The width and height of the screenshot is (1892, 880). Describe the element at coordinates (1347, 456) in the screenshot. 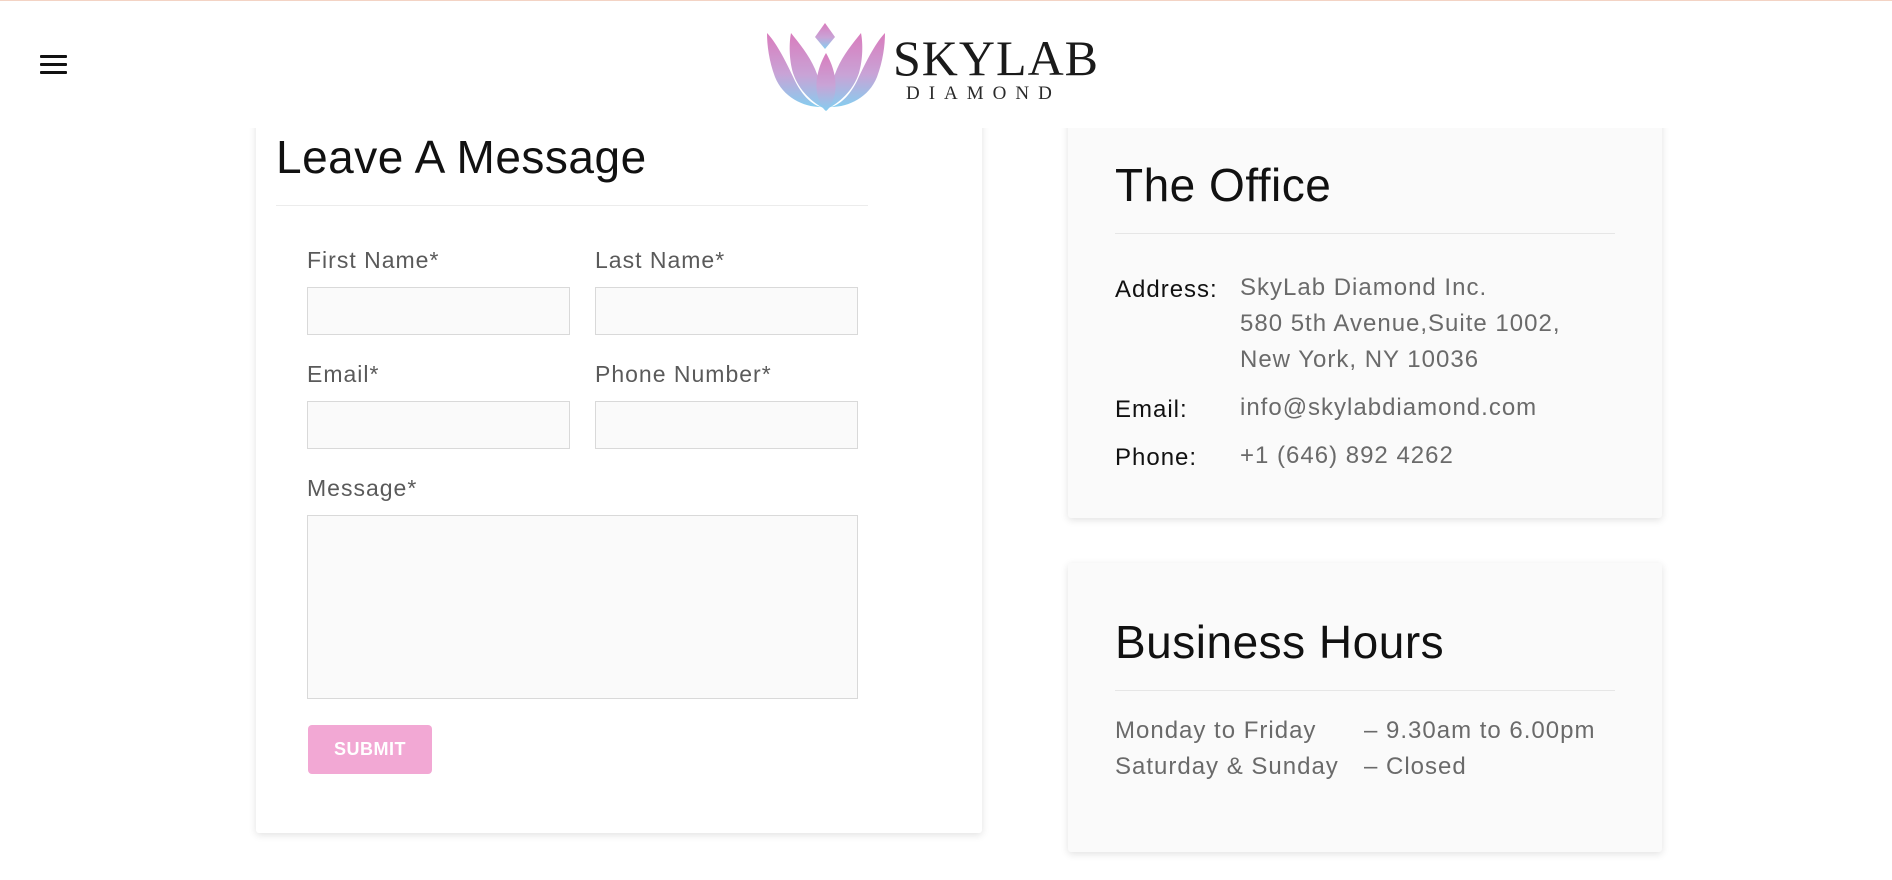

I see `office-phone-link: +1 (646) 892 4262` at that location.